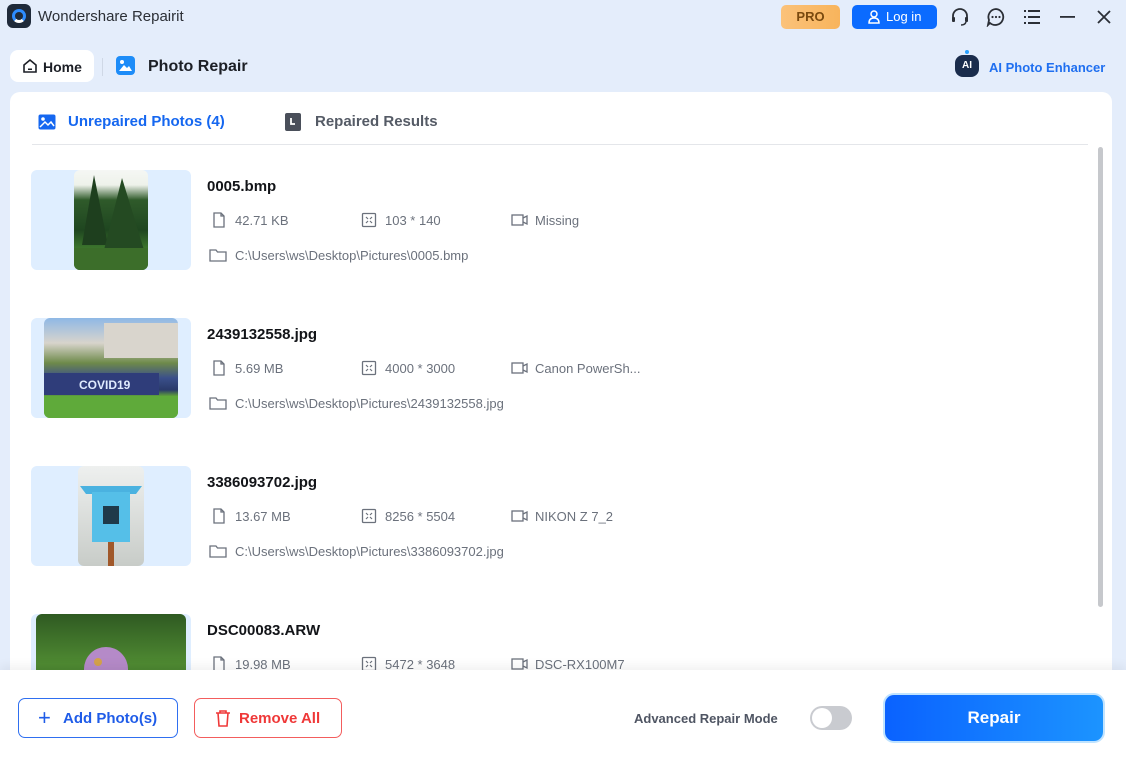 This screenshot has width=1126, height=763. I want to click on title-bar: Wondershare Repairit PRO Log in, so click(563, 17).